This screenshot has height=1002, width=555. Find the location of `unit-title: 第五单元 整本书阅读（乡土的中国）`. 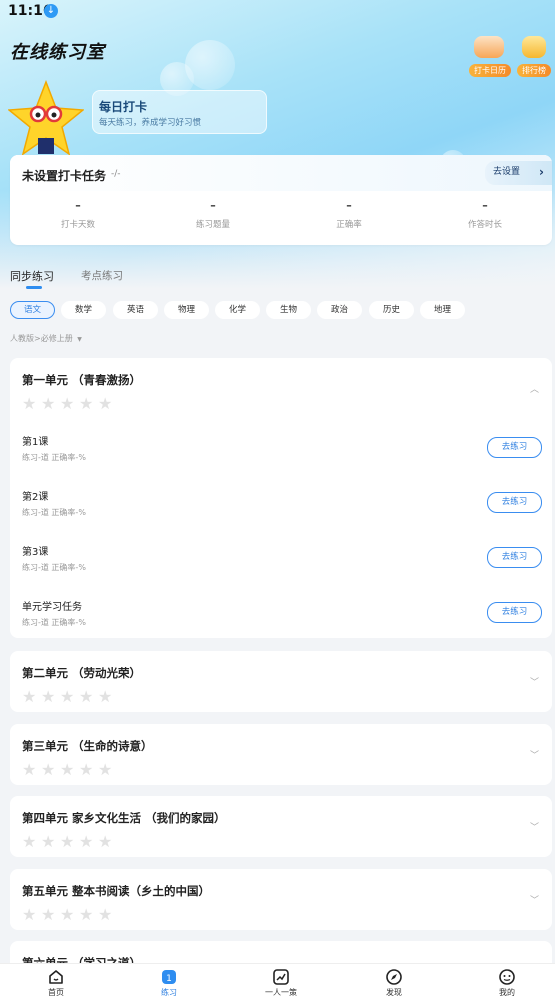

unit-title: 第五单元 整本书阅读（乡土的中国） is located at coordinates (116, 891).